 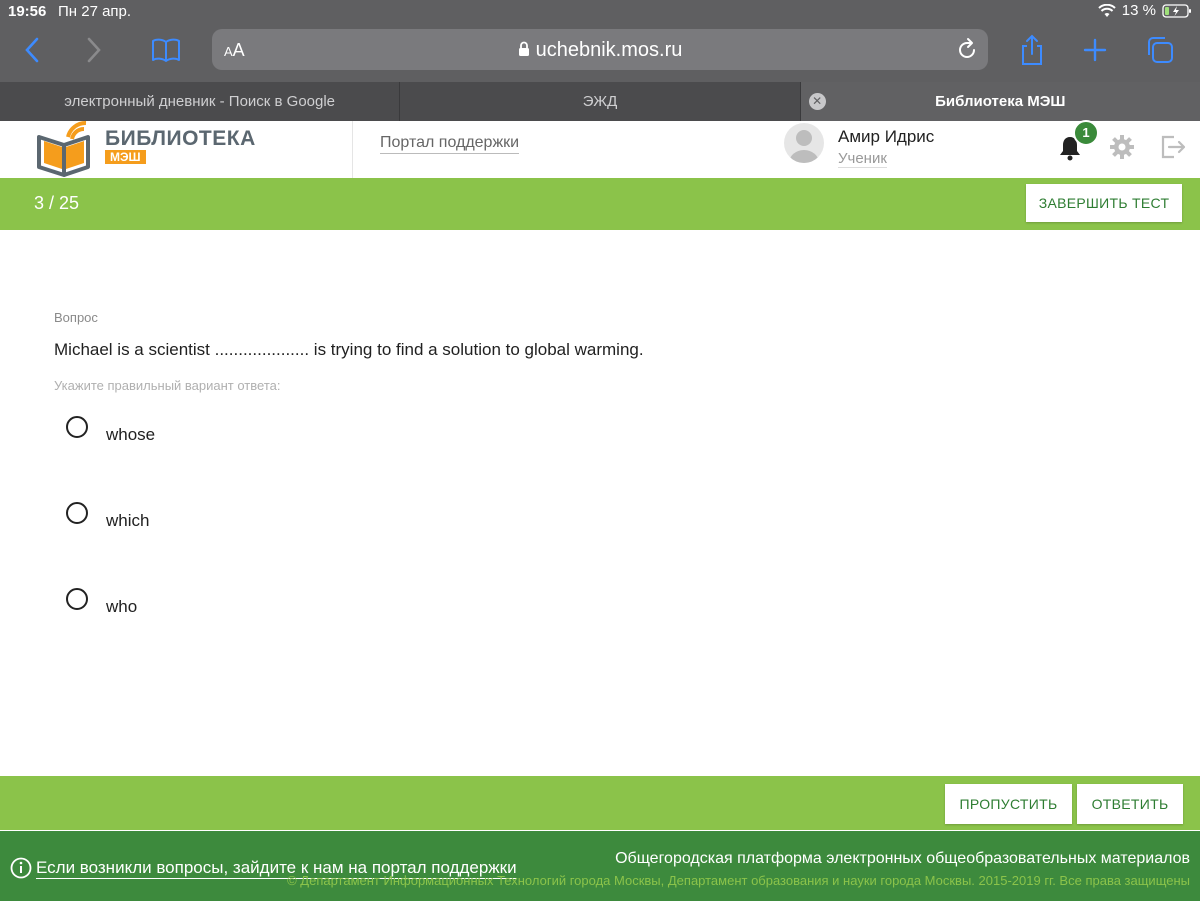 I want to click on url-text: uchebnik.mos.ru, so click(x=609, y=50).